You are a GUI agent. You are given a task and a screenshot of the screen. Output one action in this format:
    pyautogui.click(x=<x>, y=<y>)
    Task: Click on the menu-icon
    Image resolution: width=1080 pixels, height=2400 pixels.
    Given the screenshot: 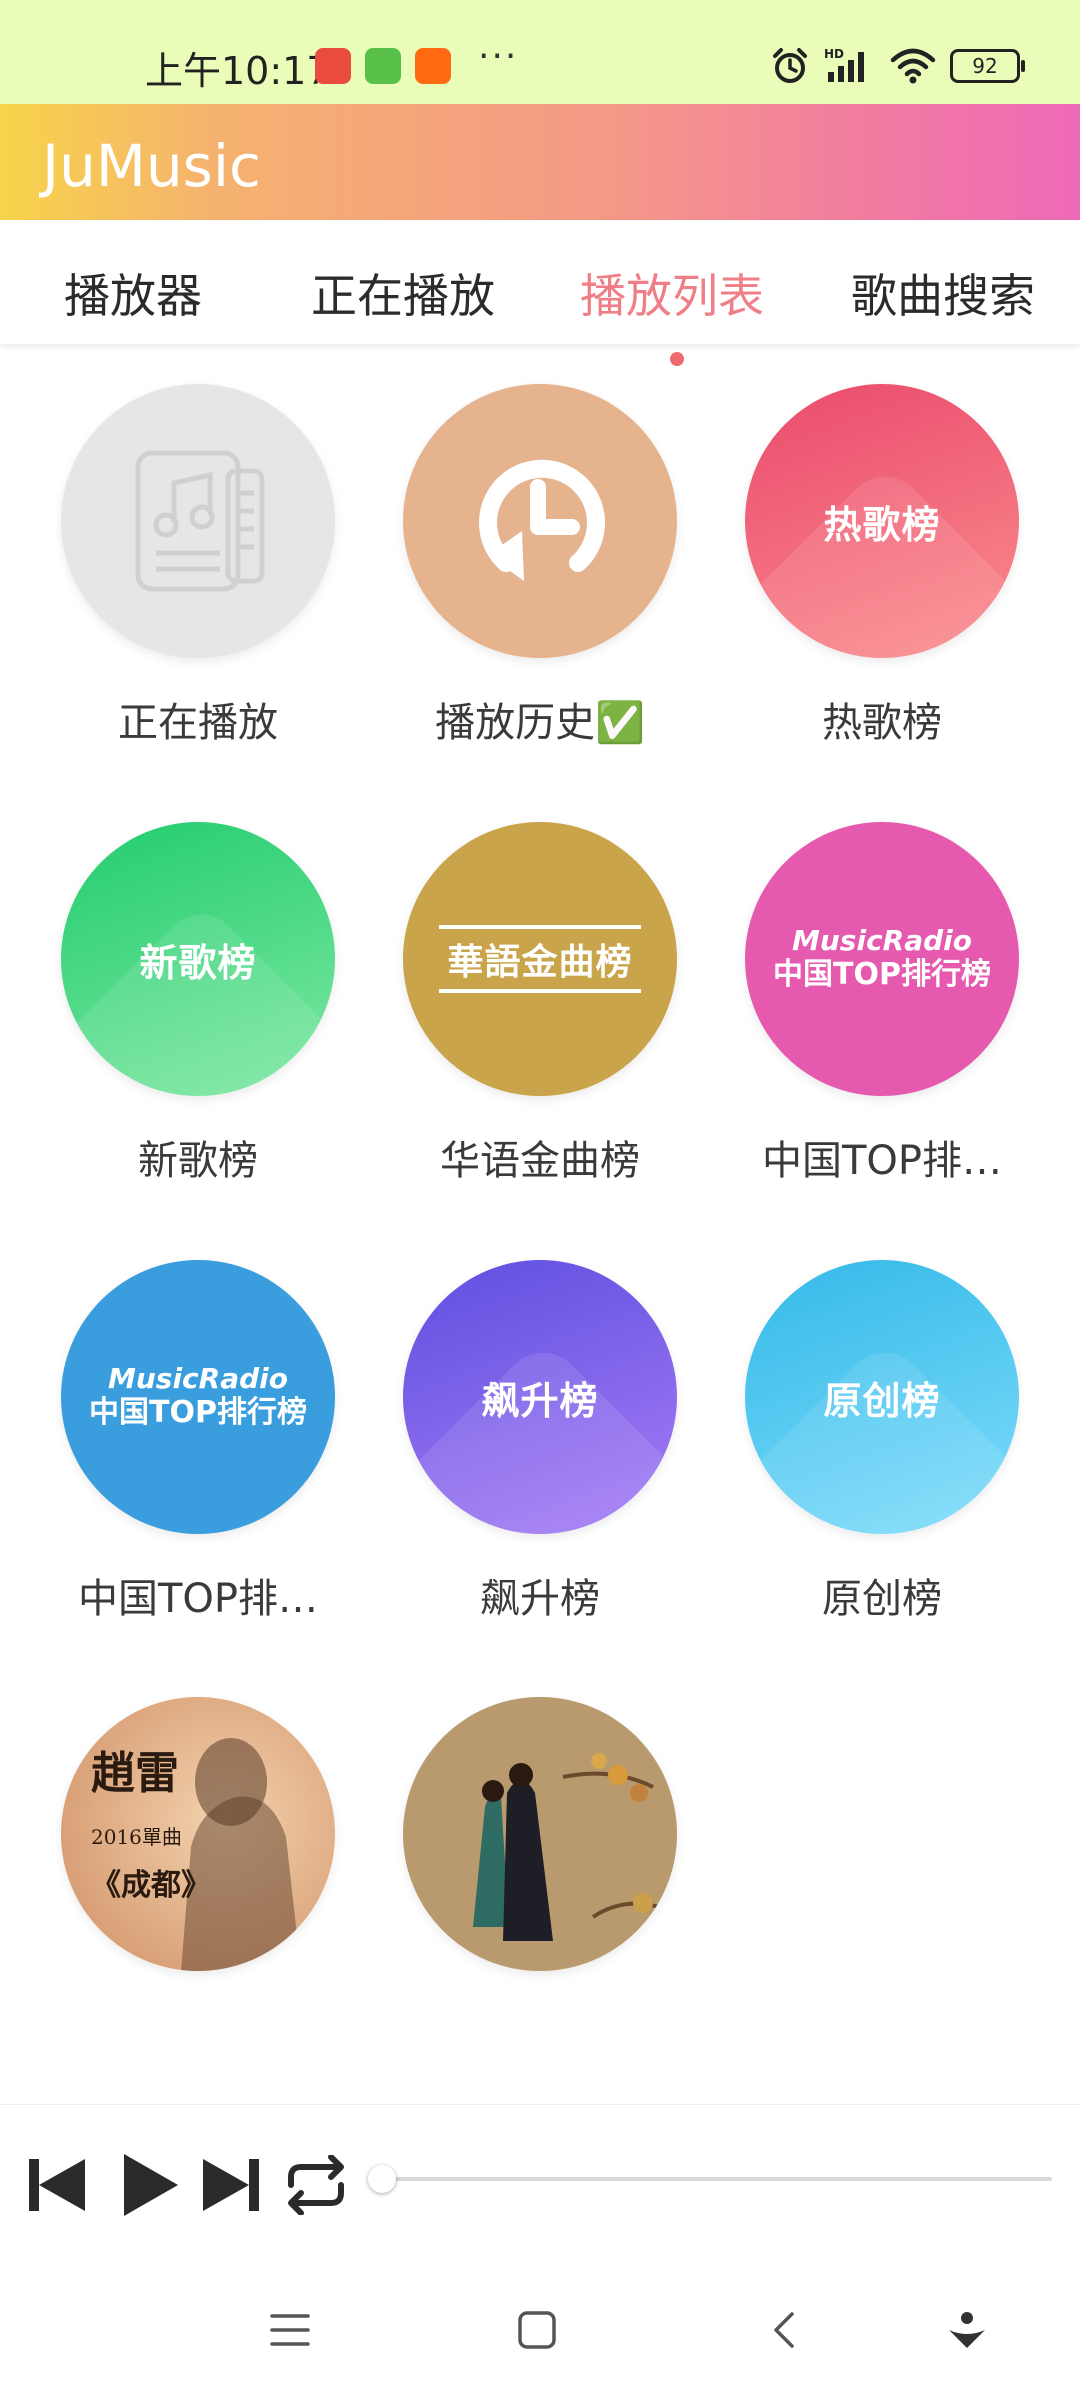 What is the action you would take?
    pyautogui.click(x=290, y=2330)
    